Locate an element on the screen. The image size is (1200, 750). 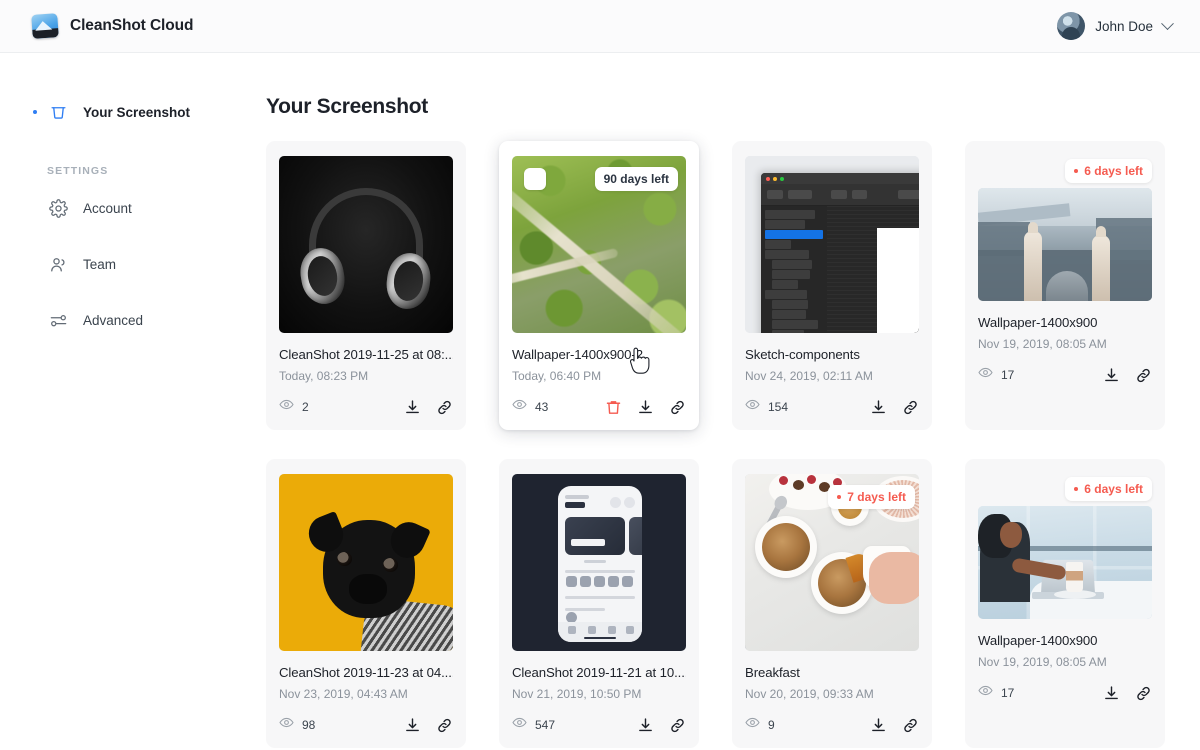
brand-name: CleanShot Cloud is located at coordinates (132, 25).